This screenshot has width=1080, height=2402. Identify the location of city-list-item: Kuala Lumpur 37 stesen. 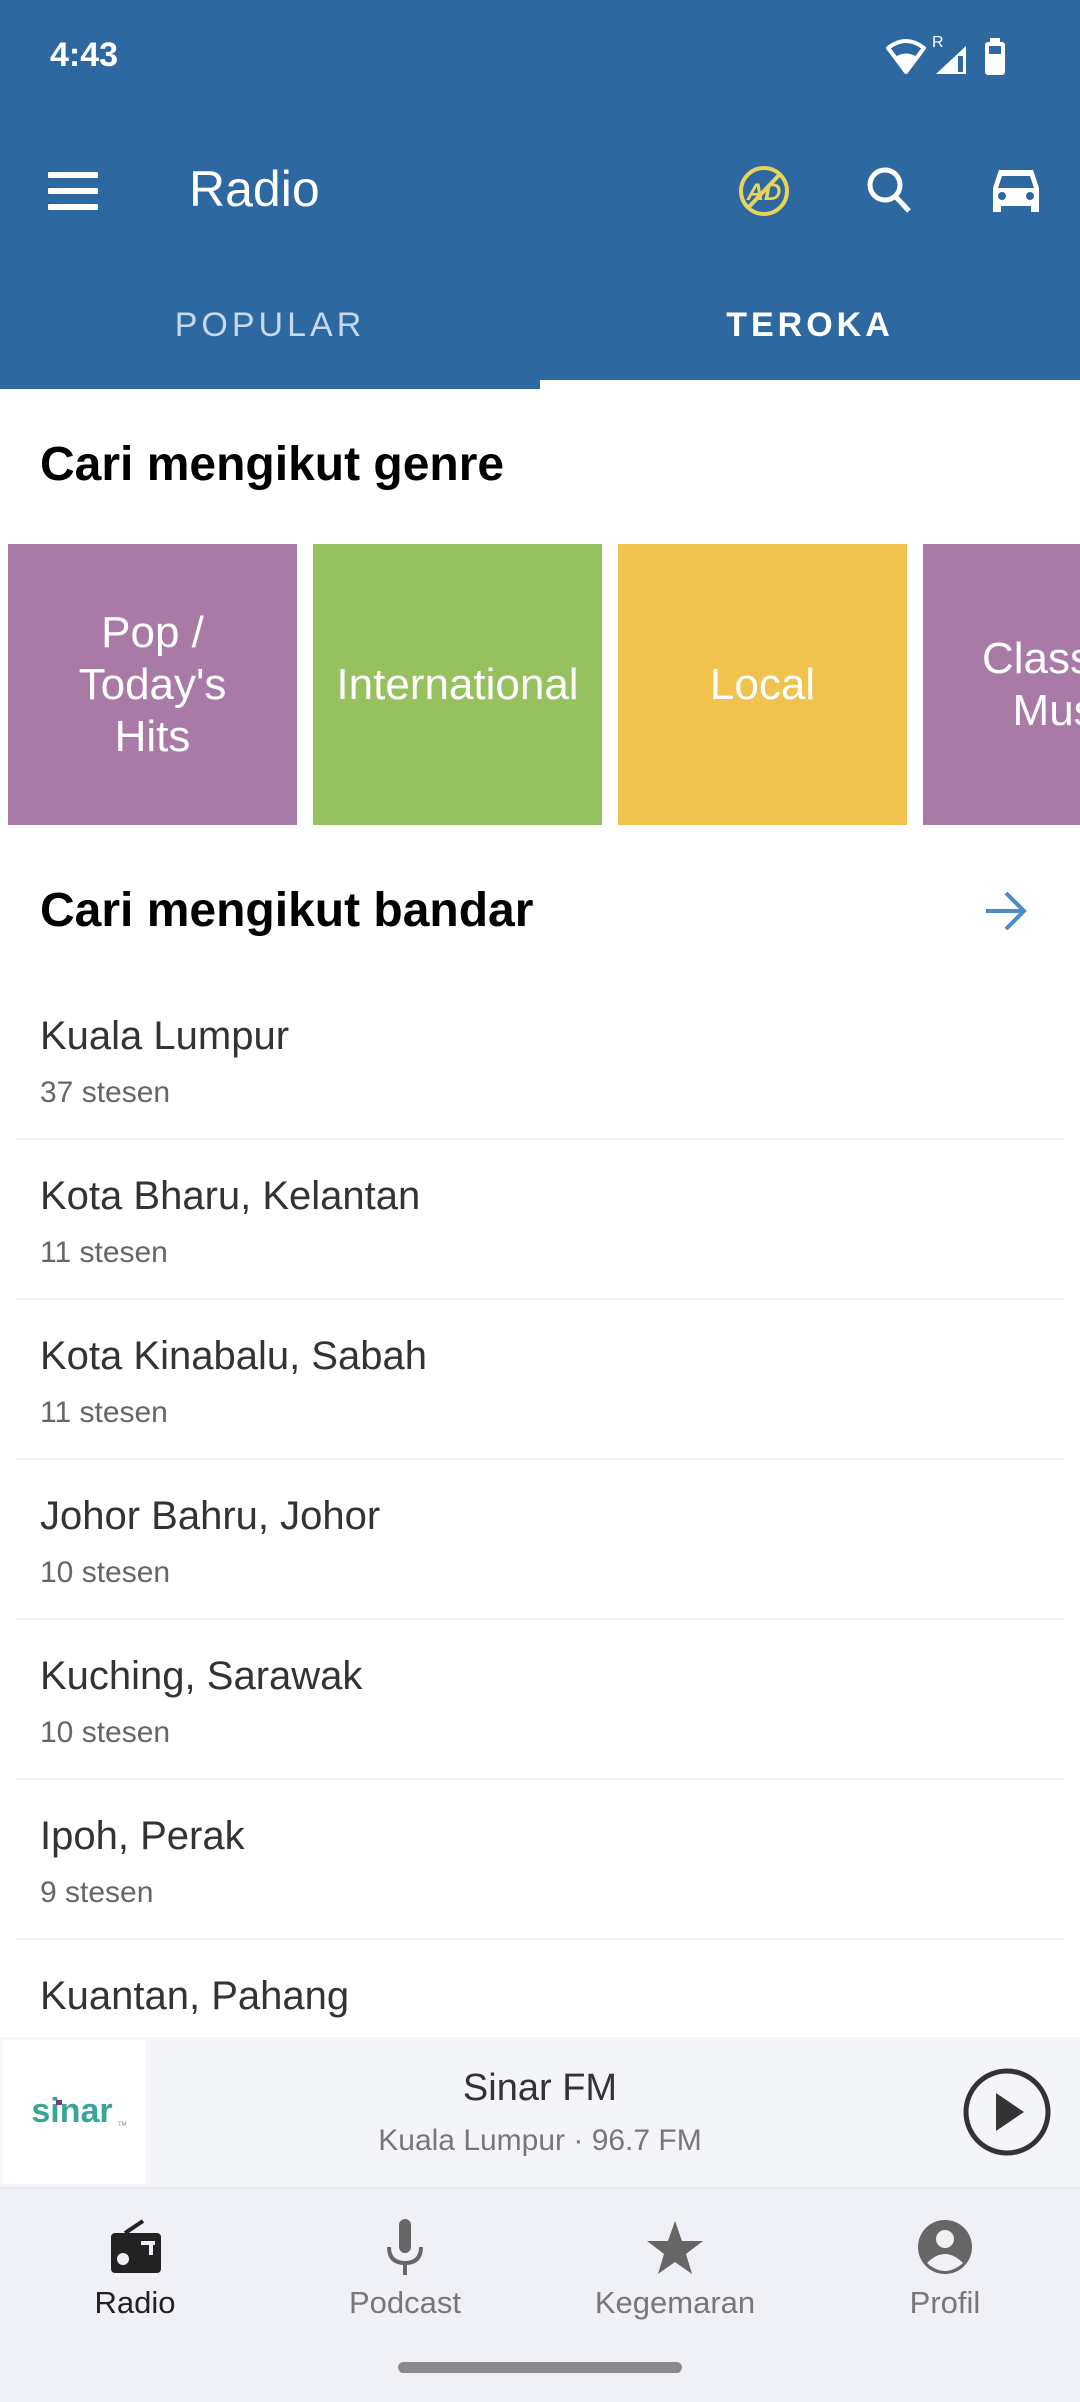
(540, 1060).